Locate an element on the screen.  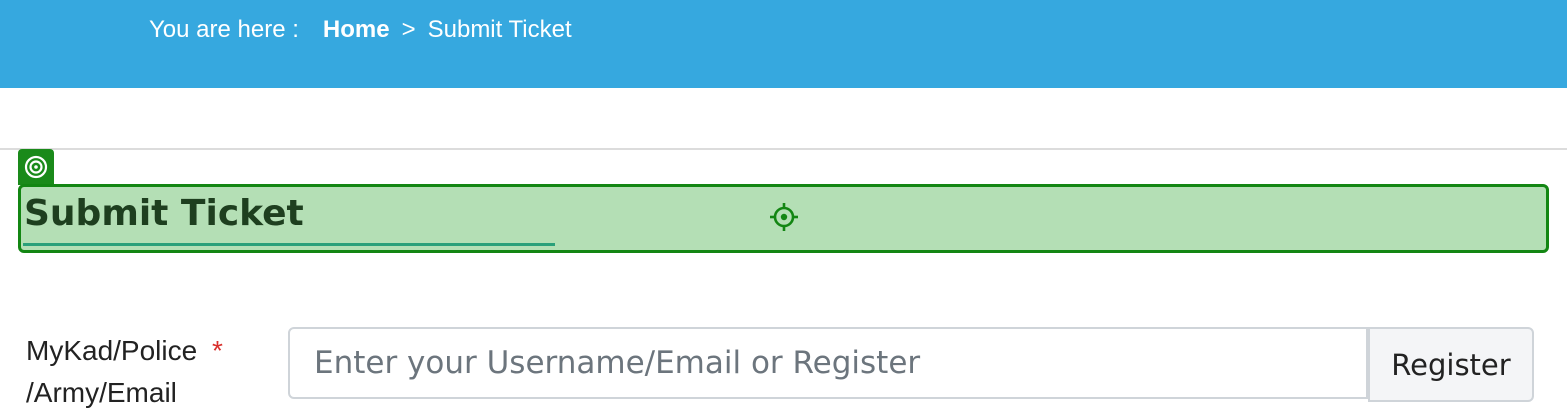
id-field-label-line1: MyKad/Police is located at coordinates (112, 350).